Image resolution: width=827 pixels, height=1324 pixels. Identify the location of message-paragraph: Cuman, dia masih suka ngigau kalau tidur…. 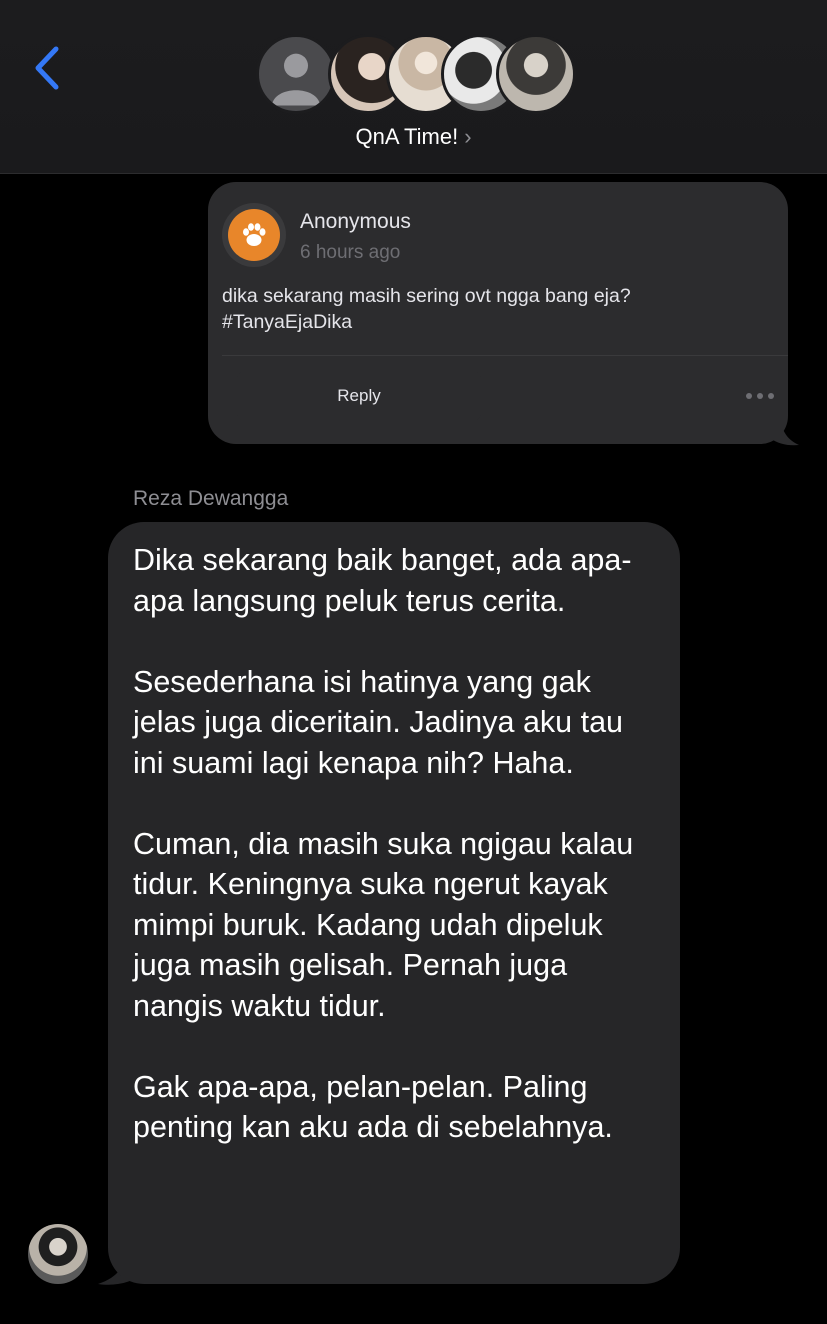
(383, 924).